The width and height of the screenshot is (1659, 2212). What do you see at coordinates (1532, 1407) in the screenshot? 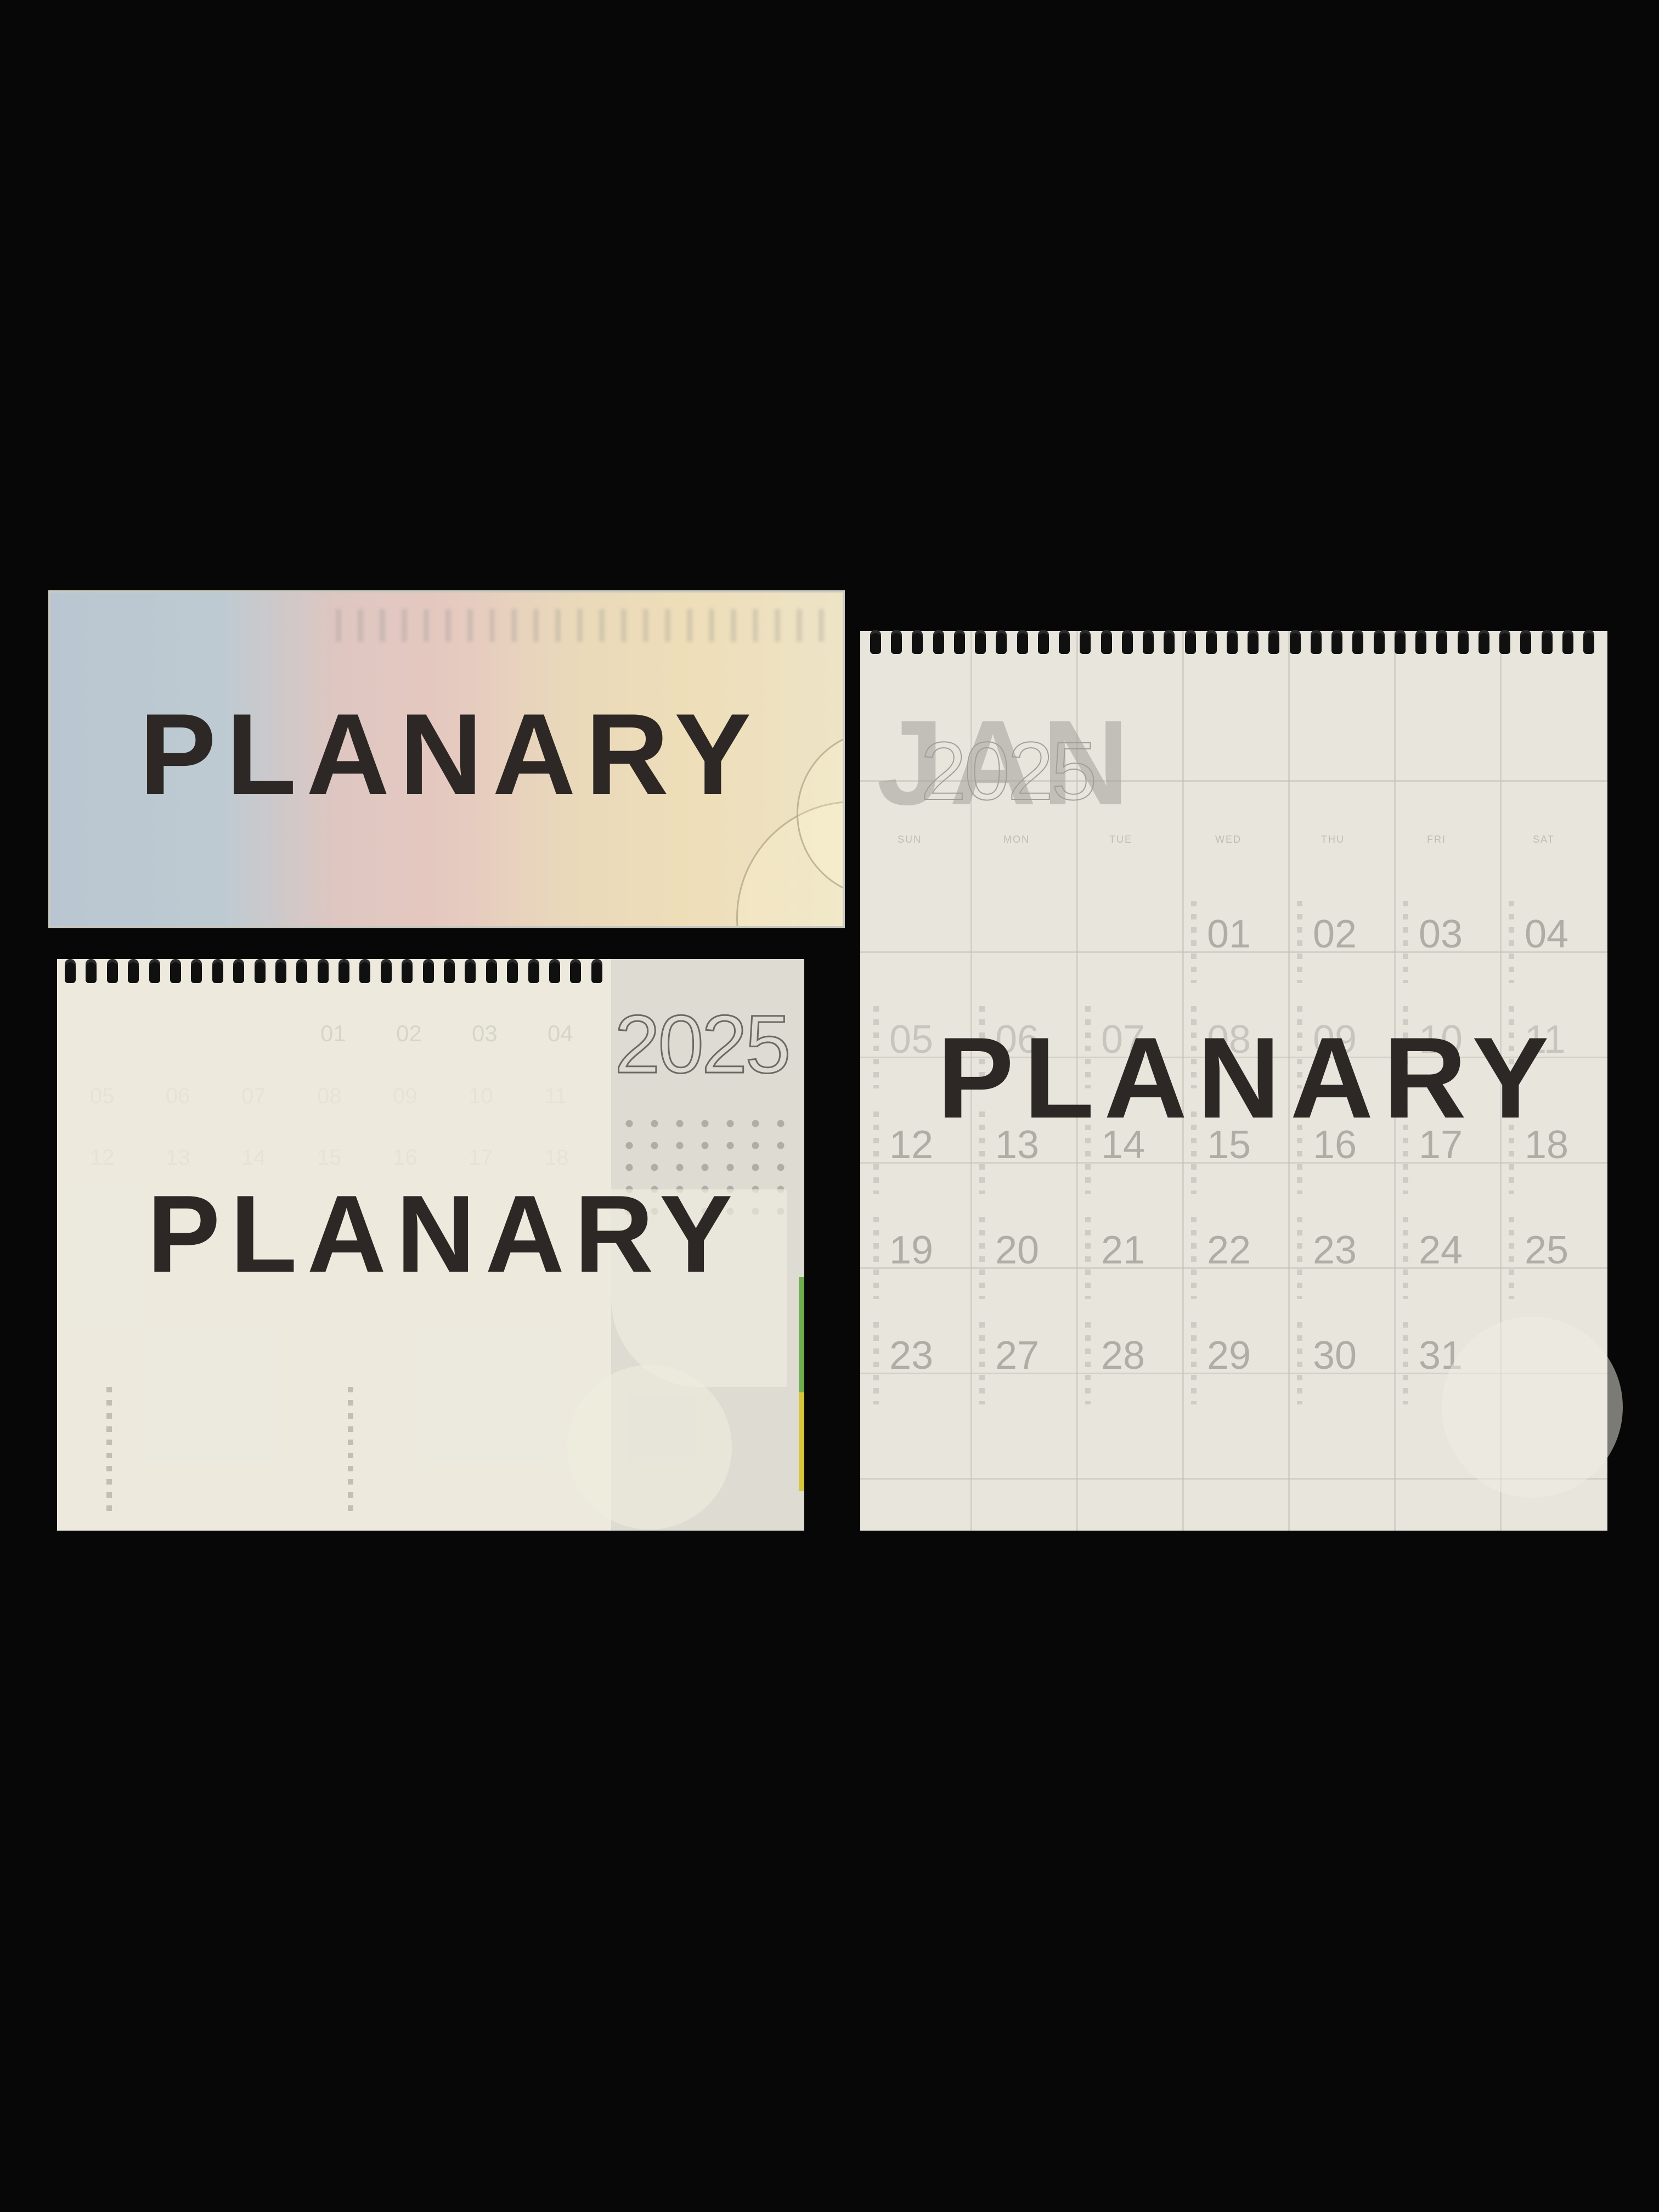
I see `large-cover-scallop` at bounding box center [1532, 1407].